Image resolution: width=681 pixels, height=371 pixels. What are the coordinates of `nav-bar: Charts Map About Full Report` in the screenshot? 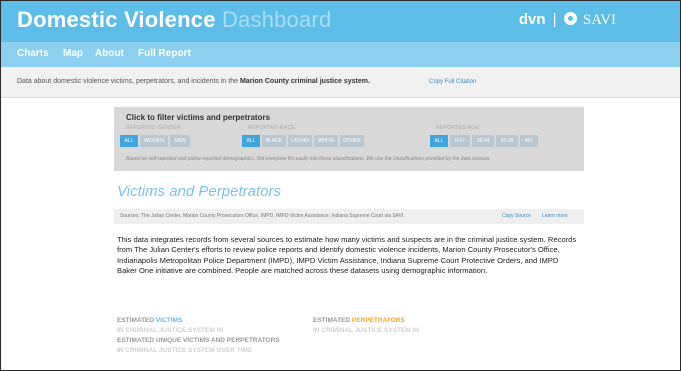 It's located at (340, 54).